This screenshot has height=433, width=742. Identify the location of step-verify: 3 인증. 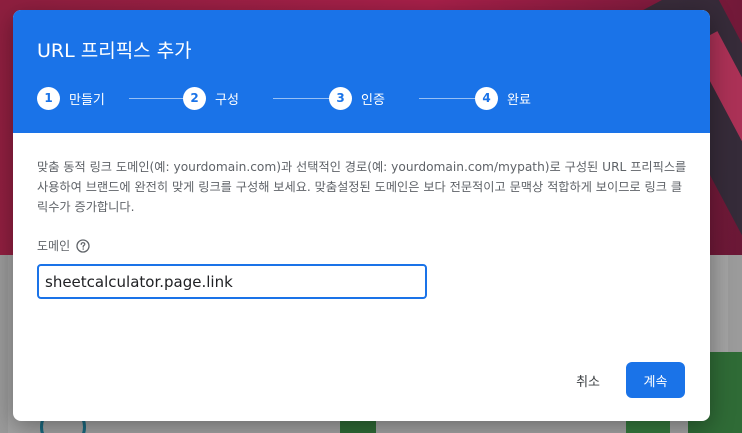
(357, 98).